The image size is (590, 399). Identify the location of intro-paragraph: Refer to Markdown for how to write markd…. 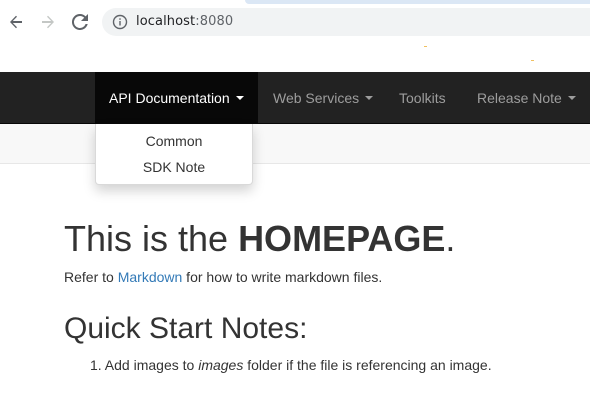
(223, 277).